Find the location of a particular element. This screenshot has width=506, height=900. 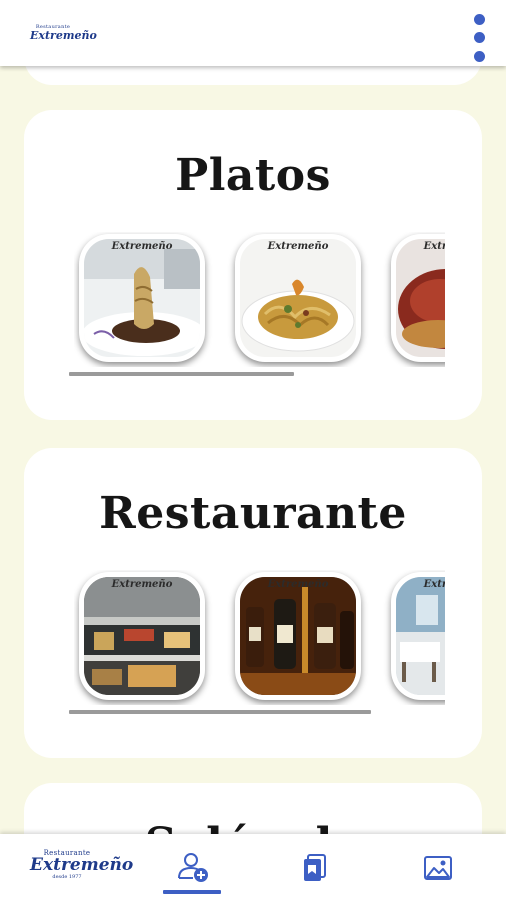

image-gallery-icon is located at coordinates (438, 868).